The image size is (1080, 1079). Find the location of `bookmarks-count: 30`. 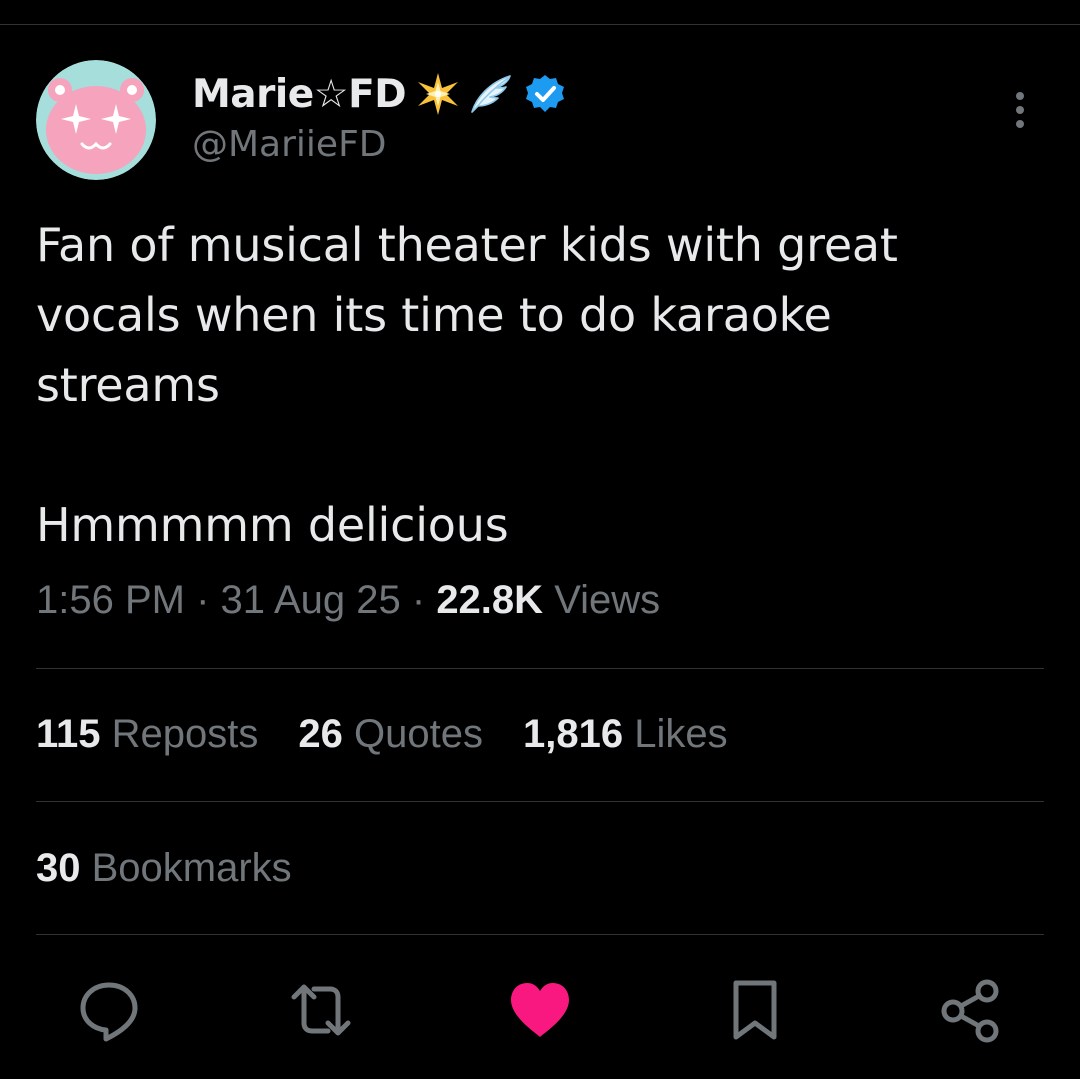

bookmarks-count: 30 is located at coordinates (58, 868).